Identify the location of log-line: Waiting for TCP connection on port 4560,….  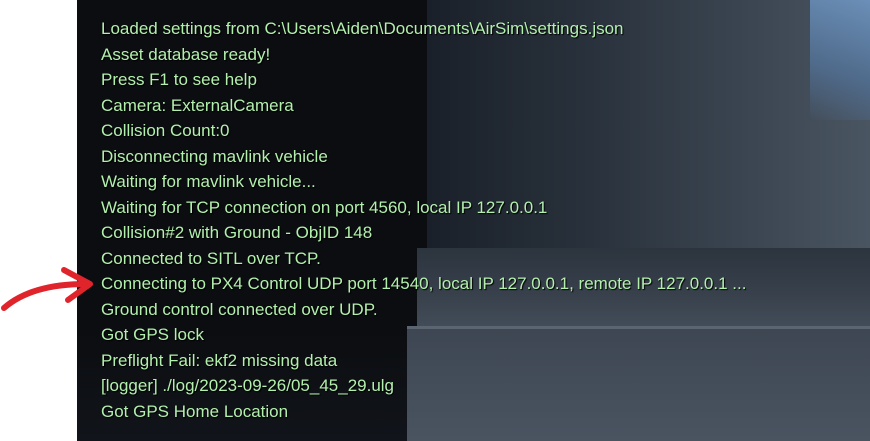
(324, 207).